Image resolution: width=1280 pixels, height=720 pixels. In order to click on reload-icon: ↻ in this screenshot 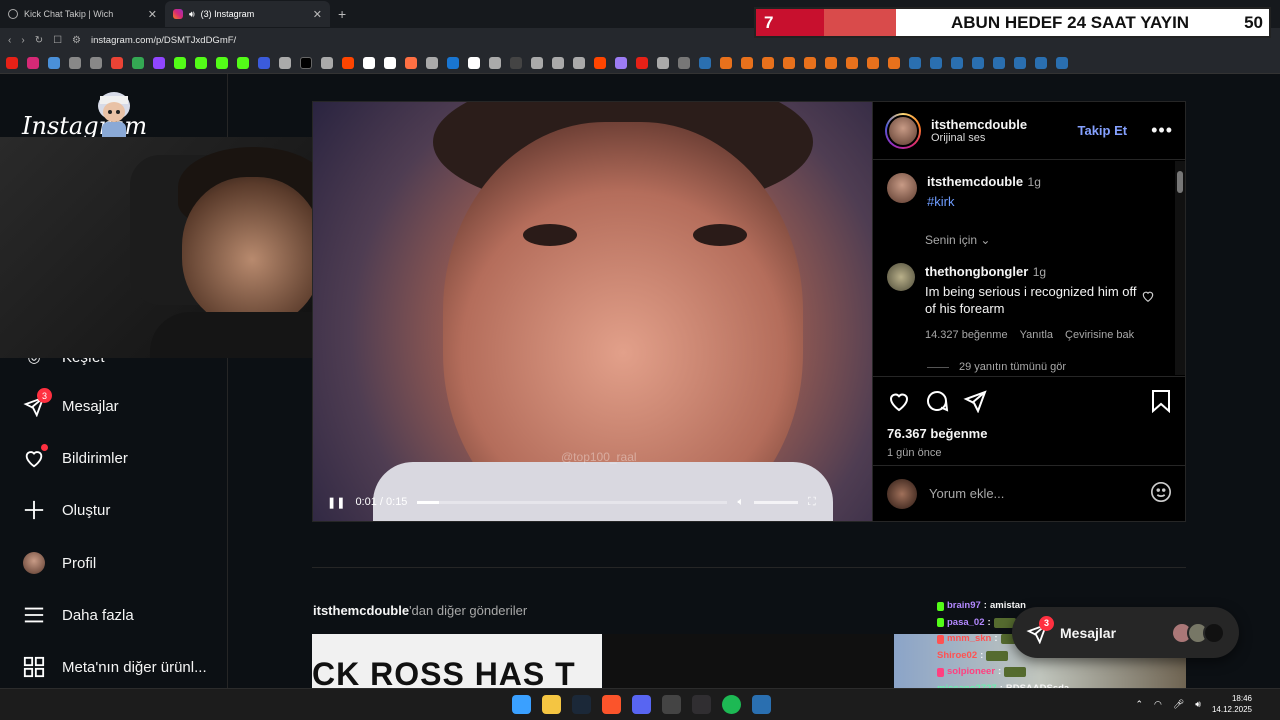, I will do `click(39, 40)`.